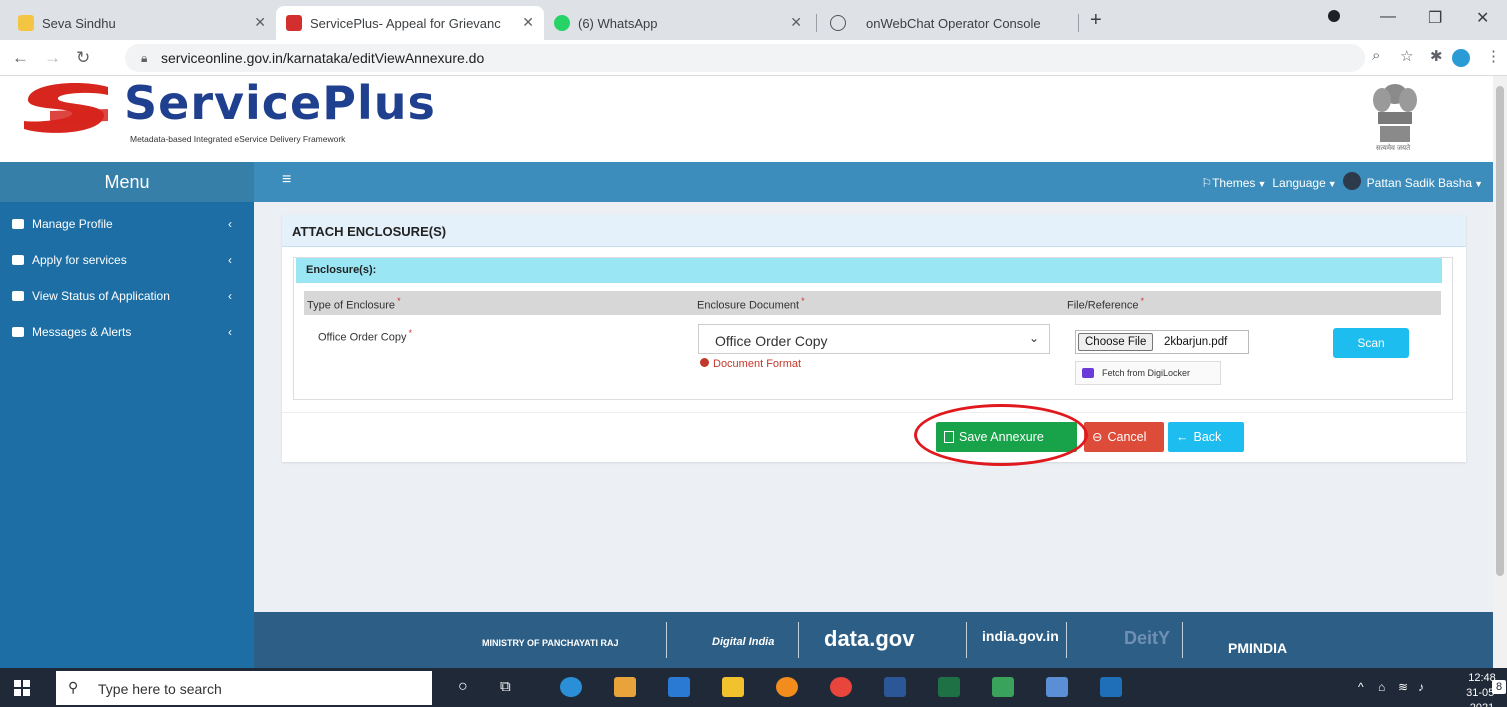  Describe the element at coordinates (704, 362) in the screenshot. I see `info-circle-icon` at that location.